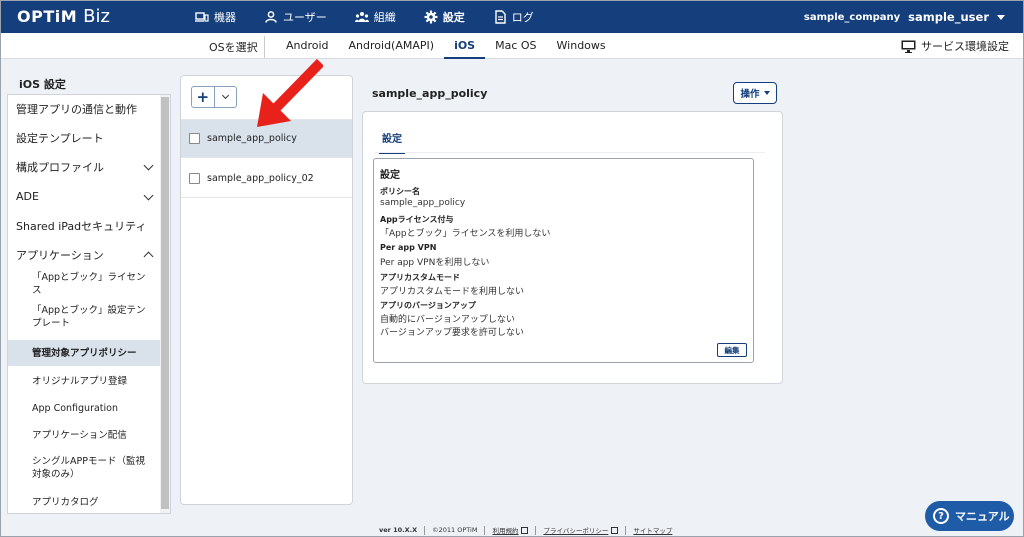  What do you see at coordinates (225, 17) in the screenshot?
I see `nav-label: 機器` at bounding box center [225, 17].